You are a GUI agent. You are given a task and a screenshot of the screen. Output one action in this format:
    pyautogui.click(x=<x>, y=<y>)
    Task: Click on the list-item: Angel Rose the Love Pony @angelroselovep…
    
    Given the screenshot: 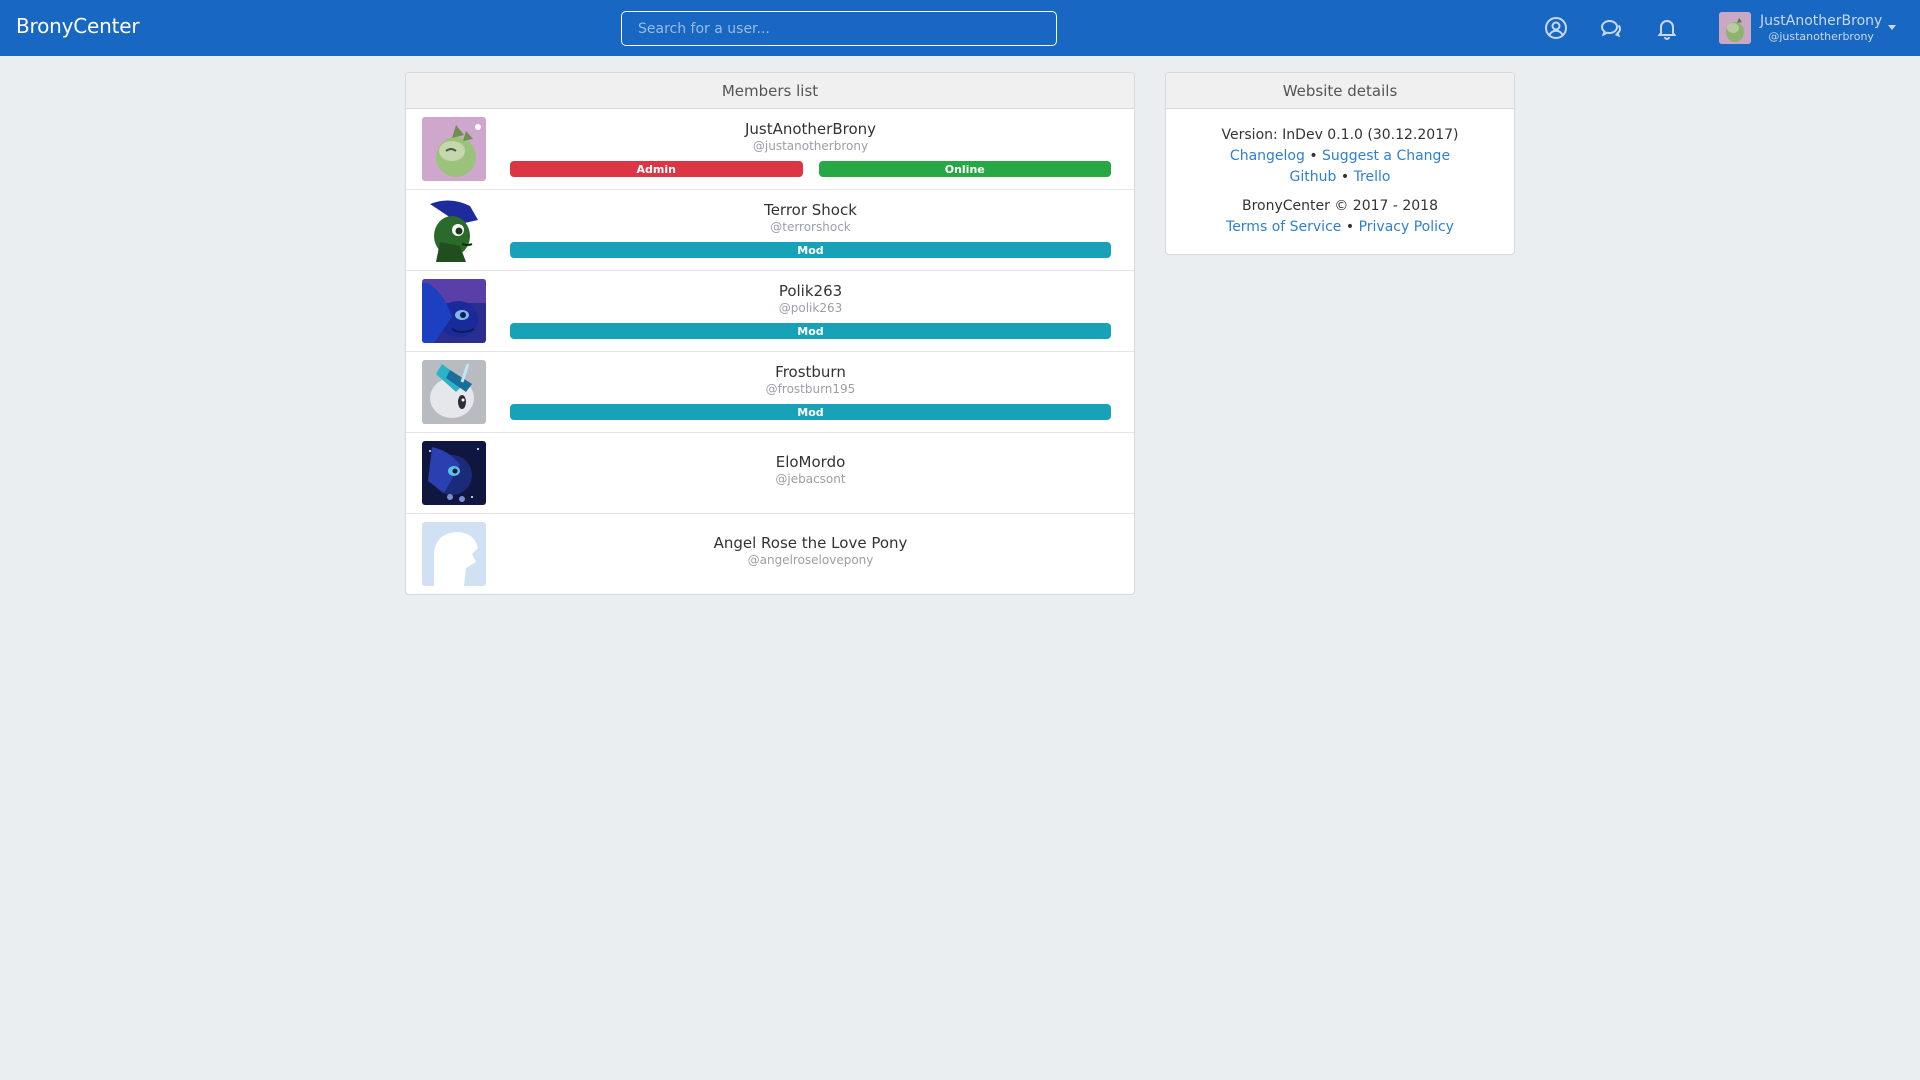 What is the action you would take?
    pyautogui.click(x=770, y=554)
    